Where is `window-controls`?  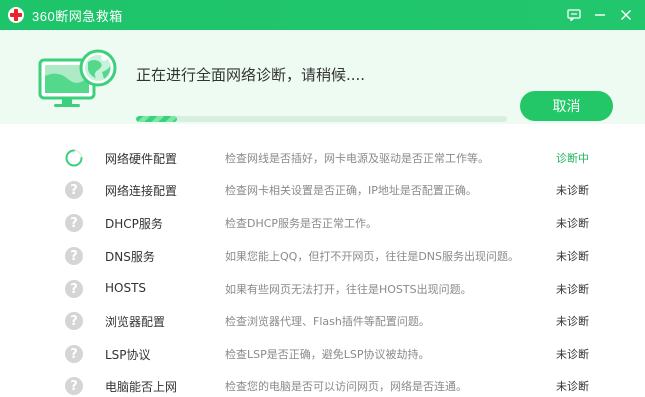
window-controls is located at coordinates (600, 15).